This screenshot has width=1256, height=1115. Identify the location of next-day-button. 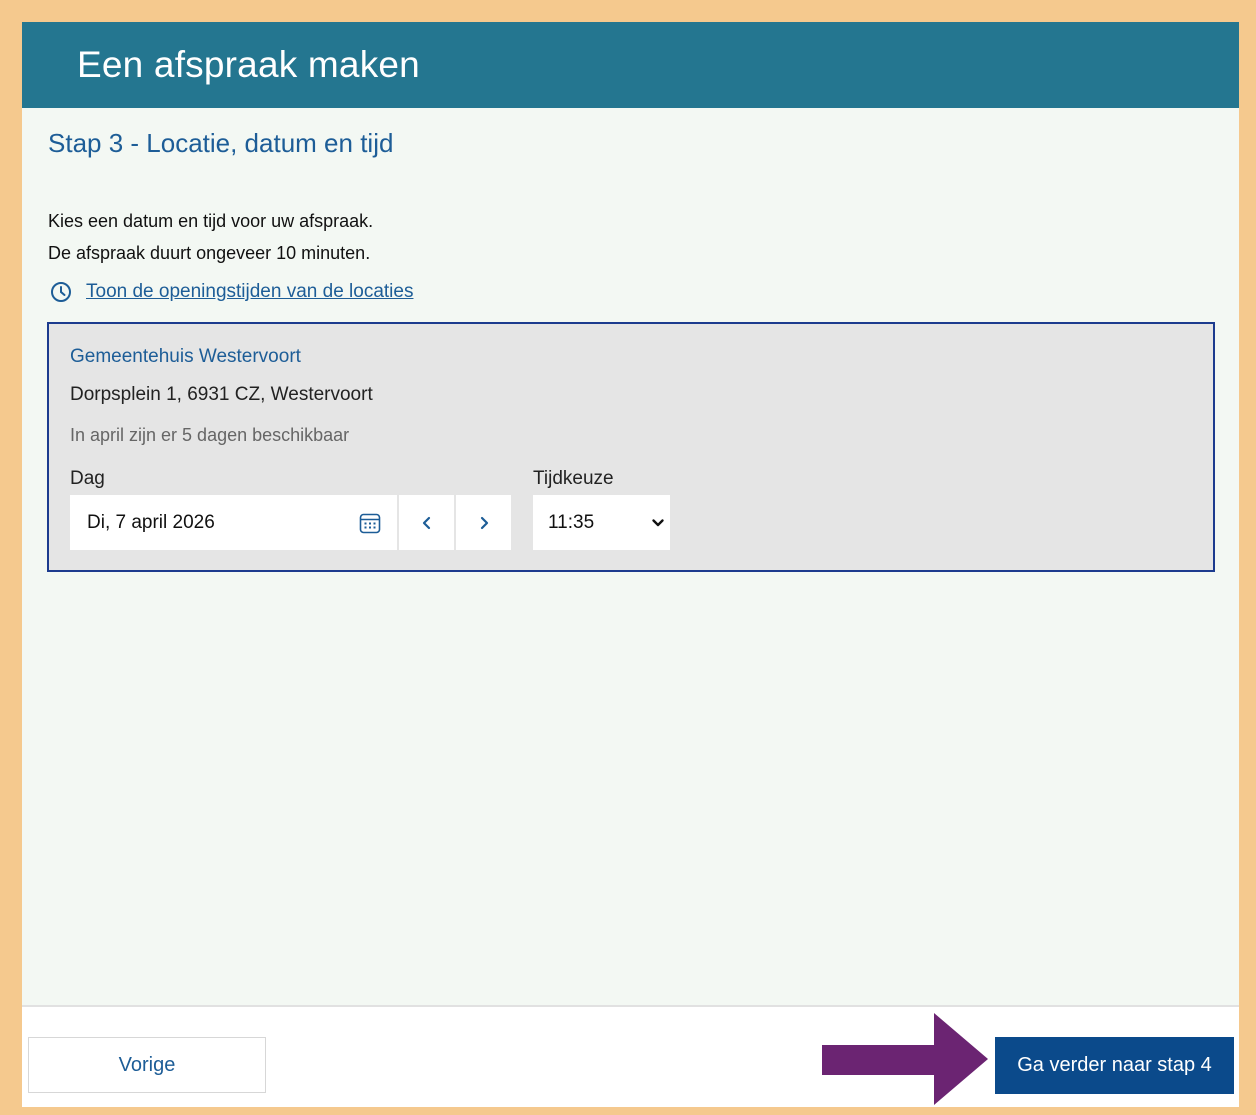
(483, 522).